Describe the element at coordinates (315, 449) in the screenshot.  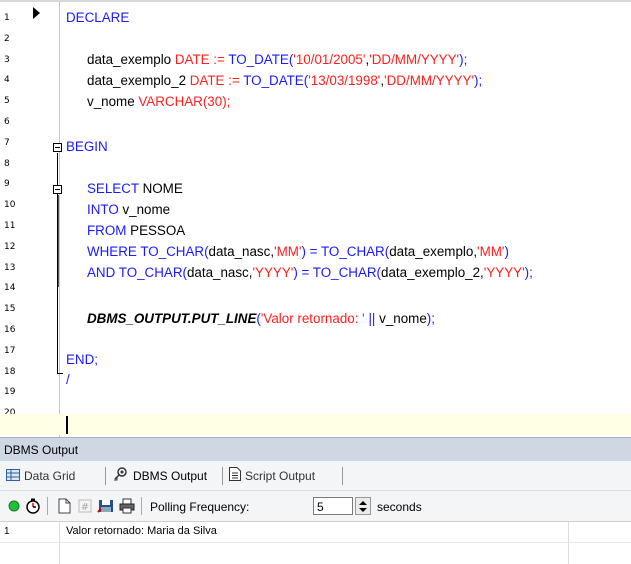
I see `dbms-output-panel-header: DBMS Output` at that location.